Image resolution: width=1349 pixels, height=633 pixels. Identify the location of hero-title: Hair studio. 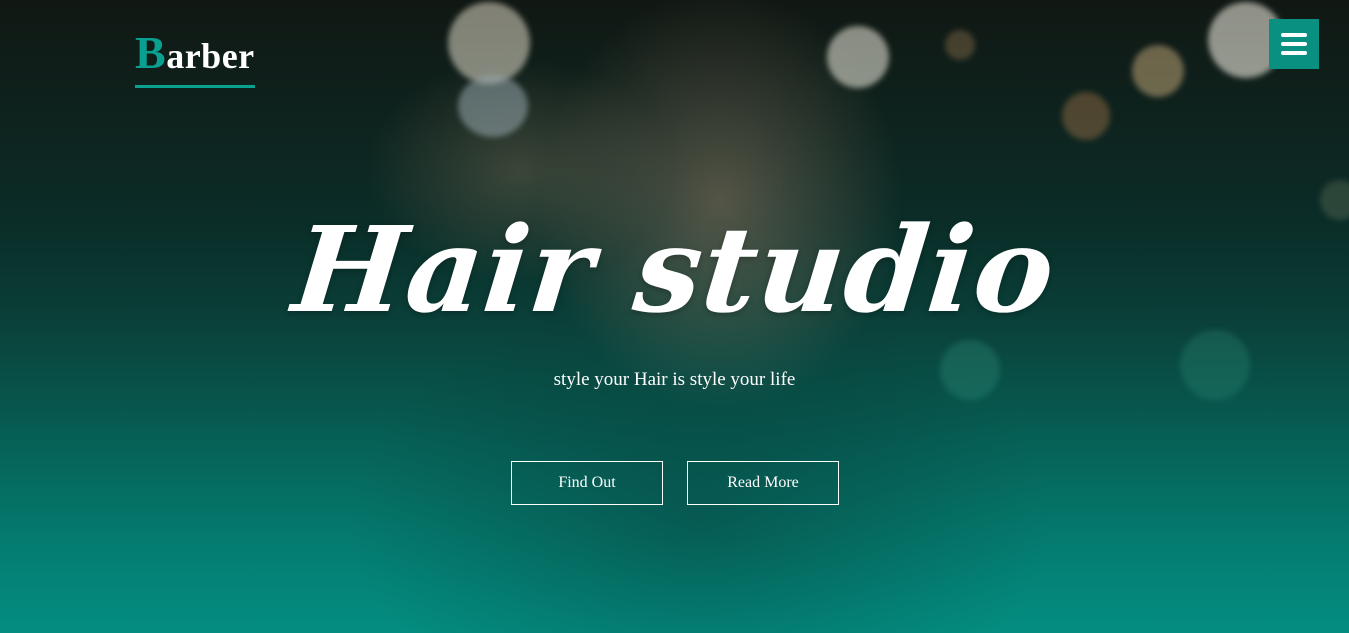
(674, 269).